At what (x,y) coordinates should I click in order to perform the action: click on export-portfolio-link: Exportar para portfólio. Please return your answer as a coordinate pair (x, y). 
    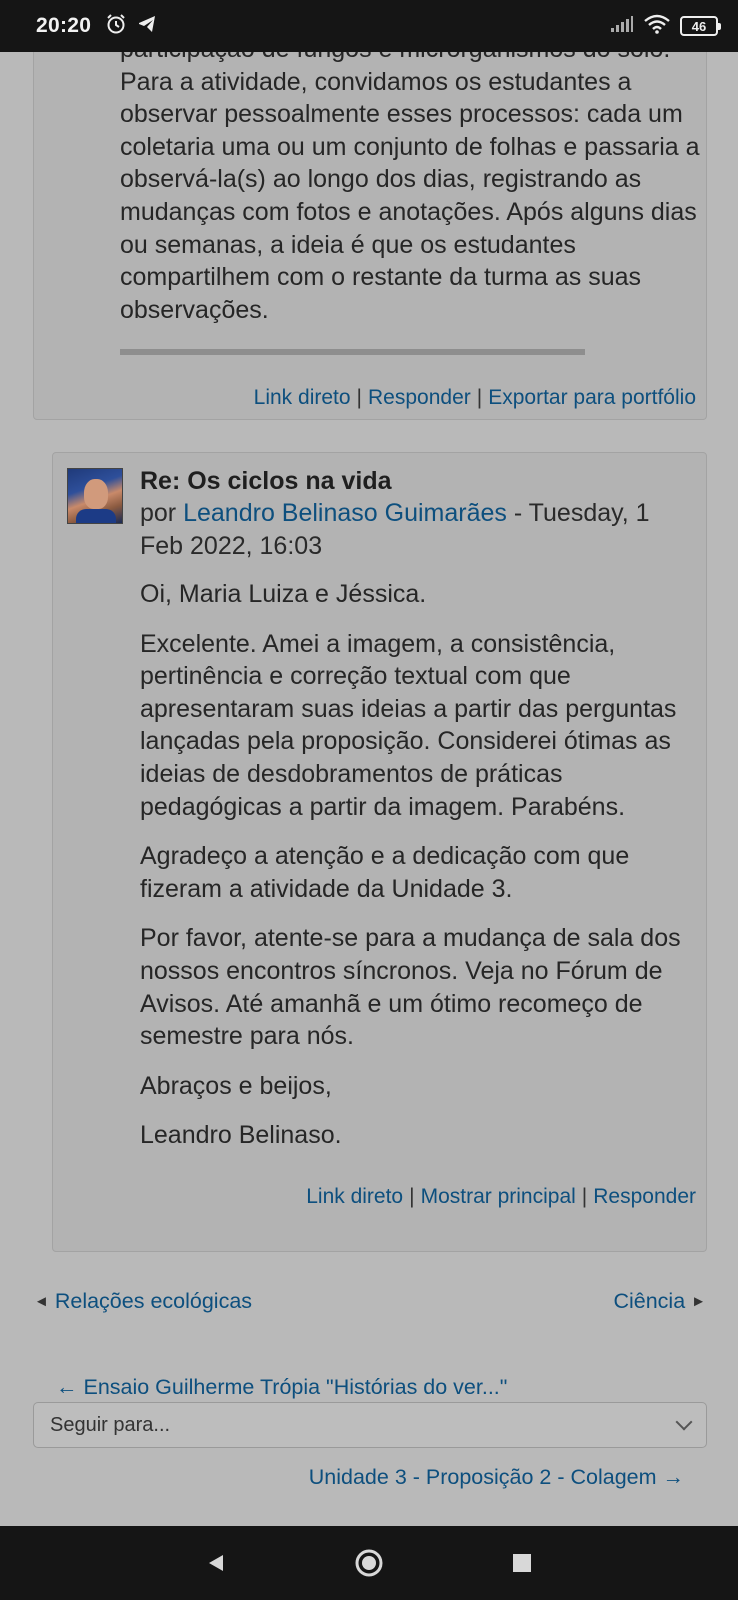
    Looking at the image, I should click on (592, 397).